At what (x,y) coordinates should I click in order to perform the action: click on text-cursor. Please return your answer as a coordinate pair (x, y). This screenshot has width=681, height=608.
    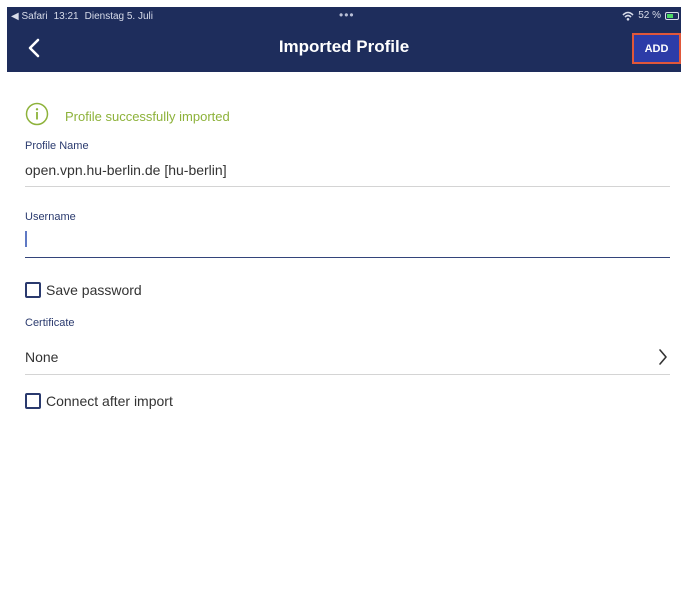
    Looking at the image, I should click on (26, 239).